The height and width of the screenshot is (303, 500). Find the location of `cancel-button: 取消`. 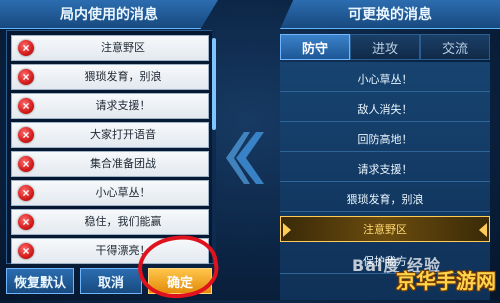

cancel-button: 取消 is located at coordinates (111, 281).